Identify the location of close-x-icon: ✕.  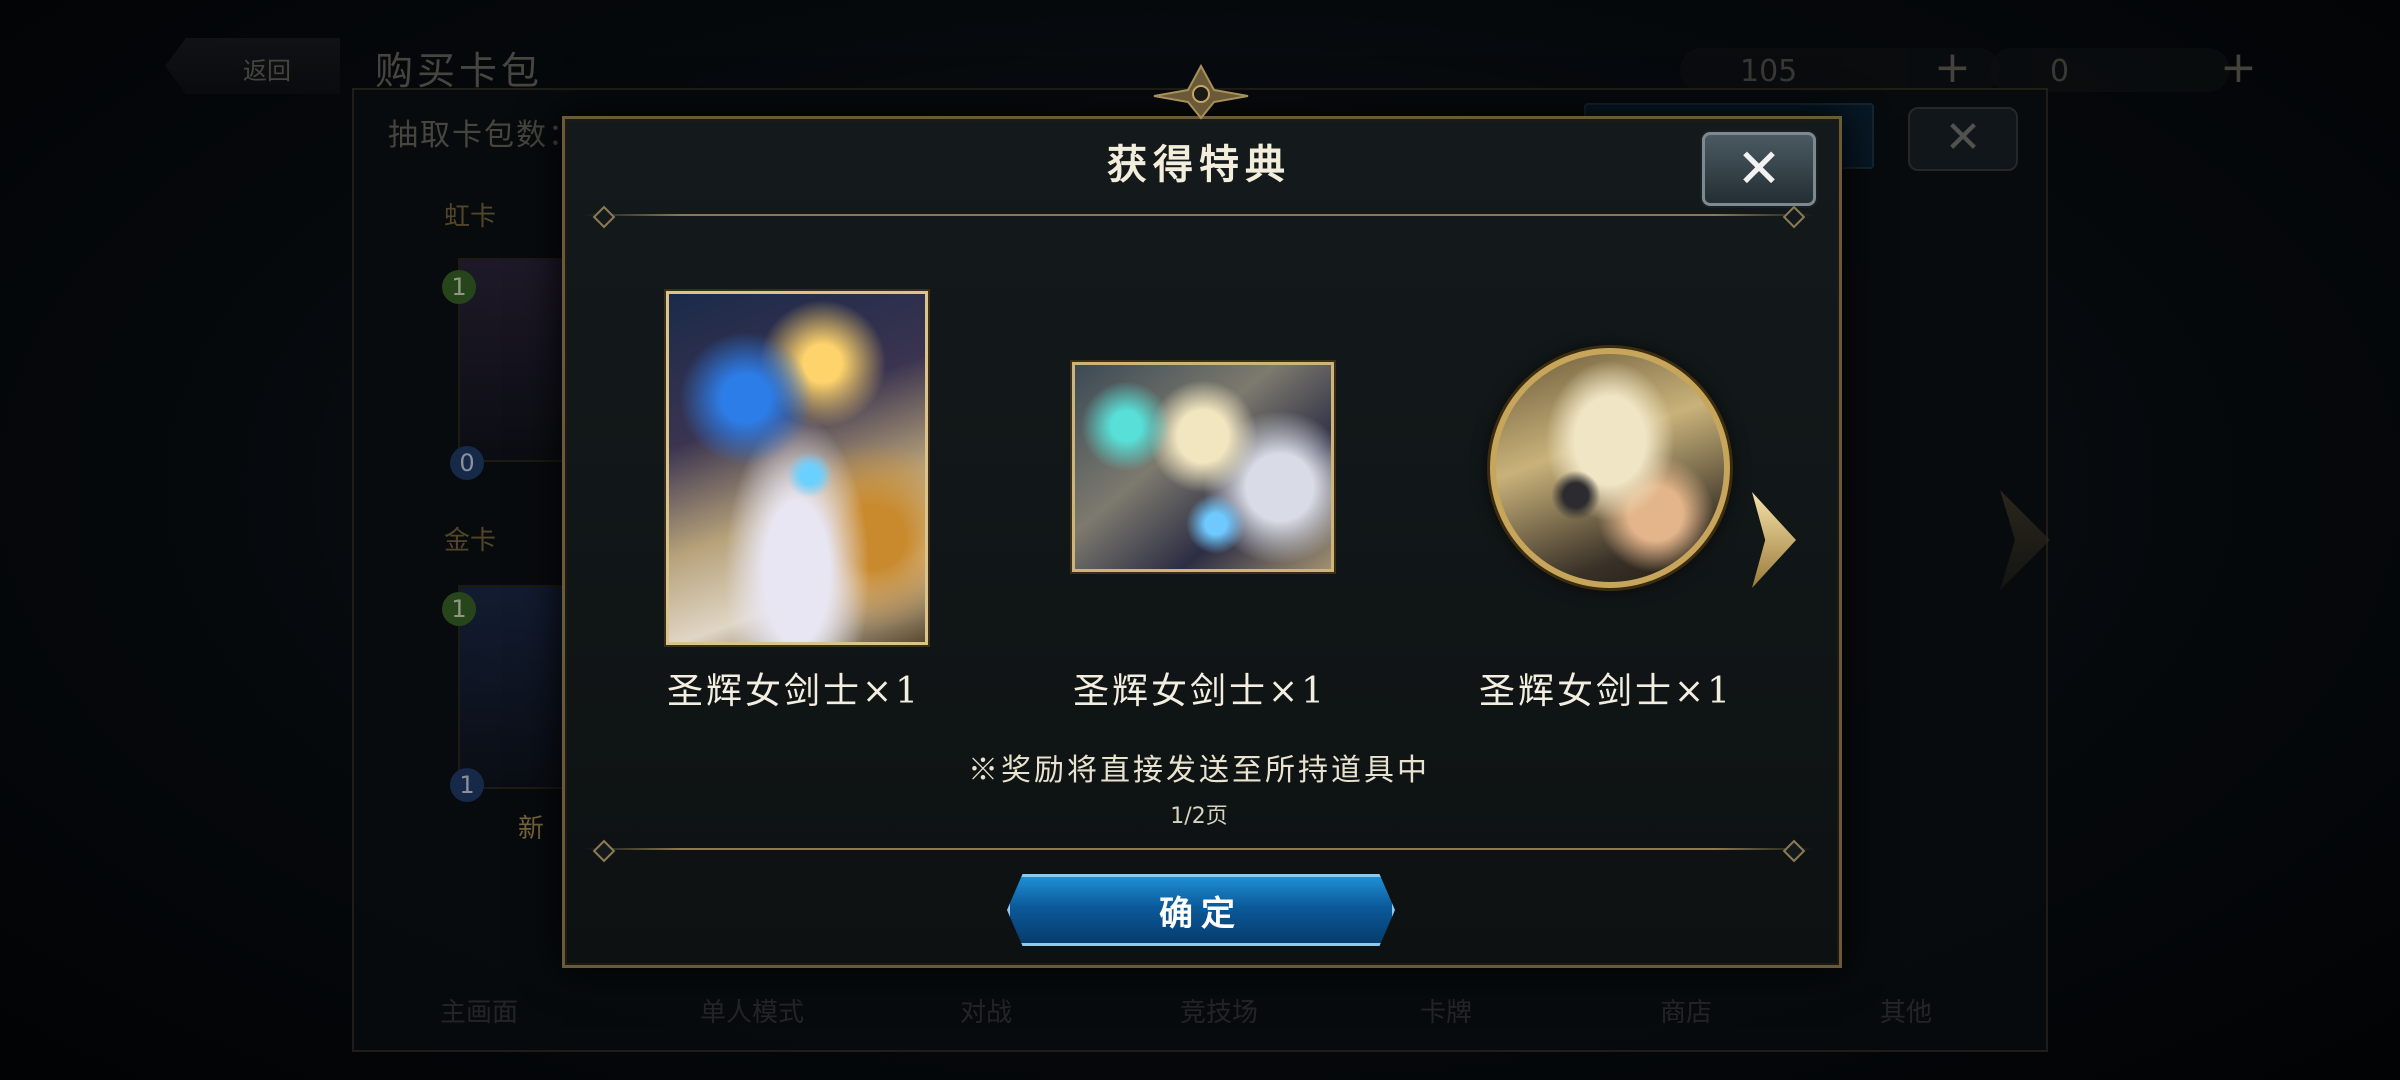
(1759, 168).